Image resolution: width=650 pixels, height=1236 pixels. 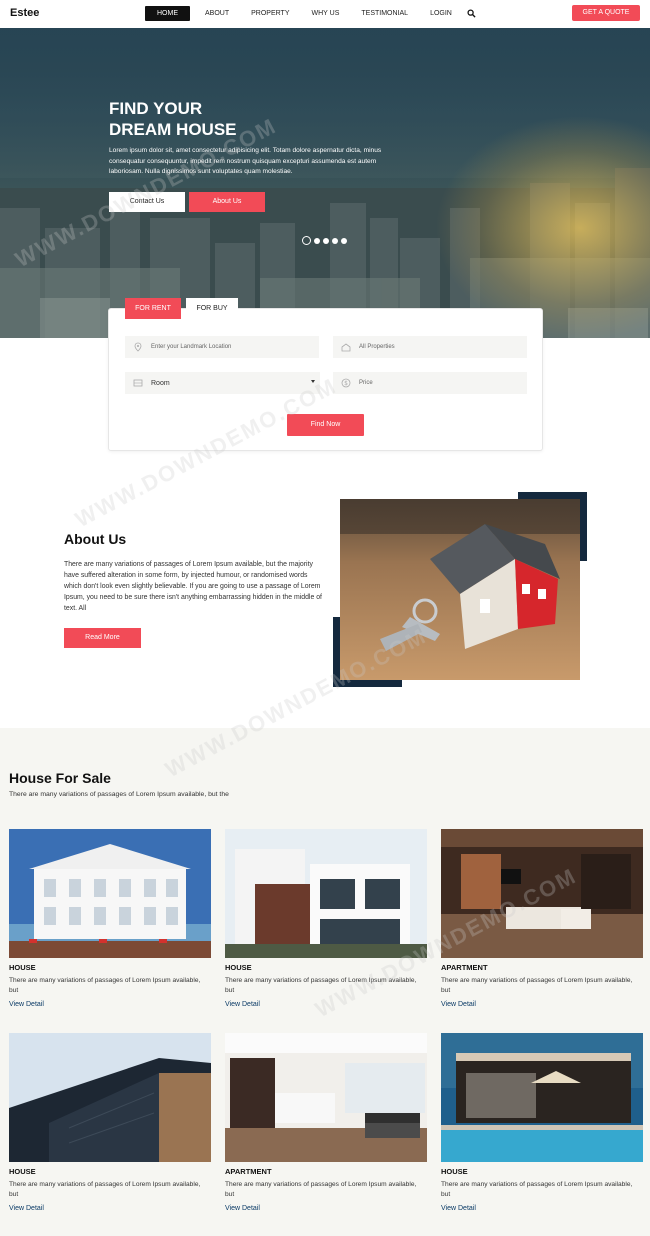 I want to click on about-title: About Us, so click(x=95, y=539).